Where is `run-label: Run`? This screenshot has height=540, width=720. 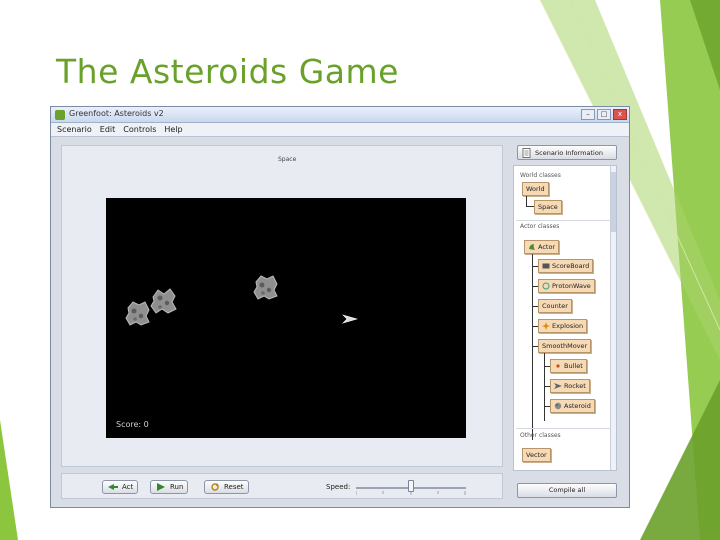
run-label: Run is located at coordinates (177, 487).